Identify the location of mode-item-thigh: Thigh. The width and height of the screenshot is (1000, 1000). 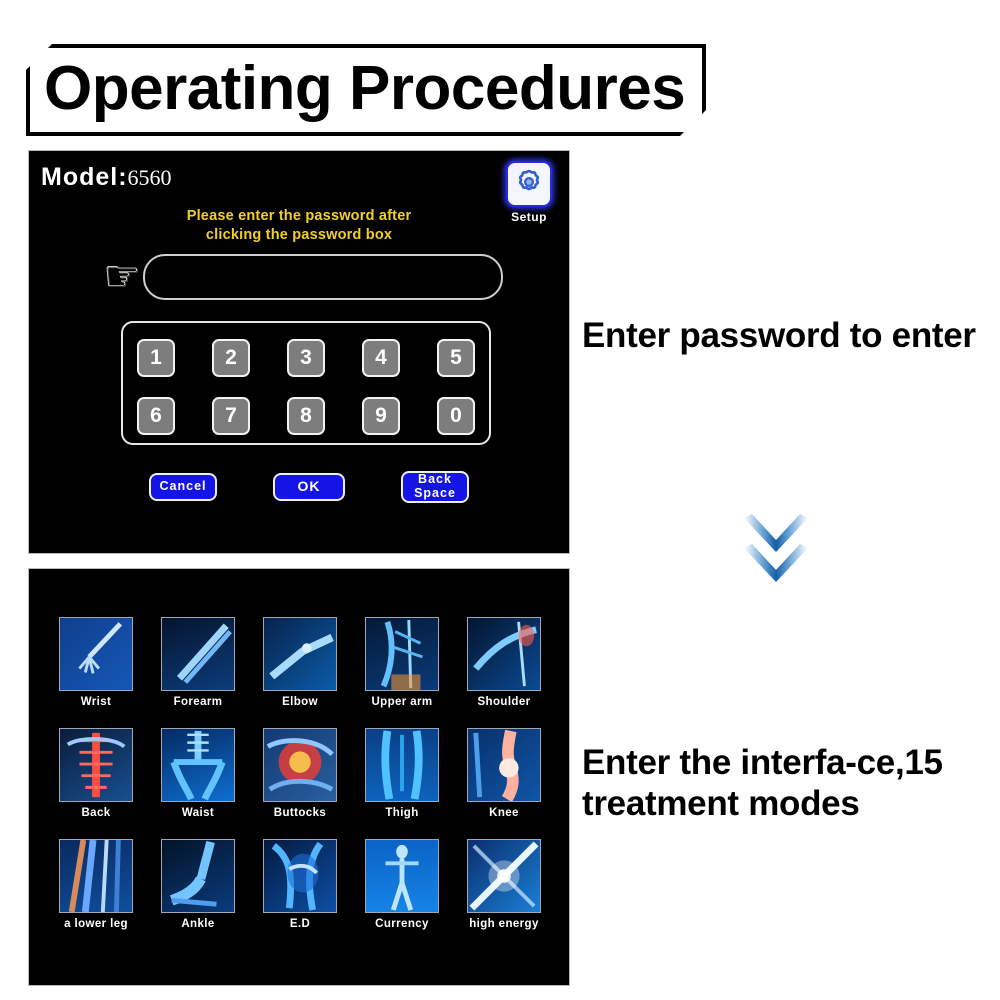
(402, 773).